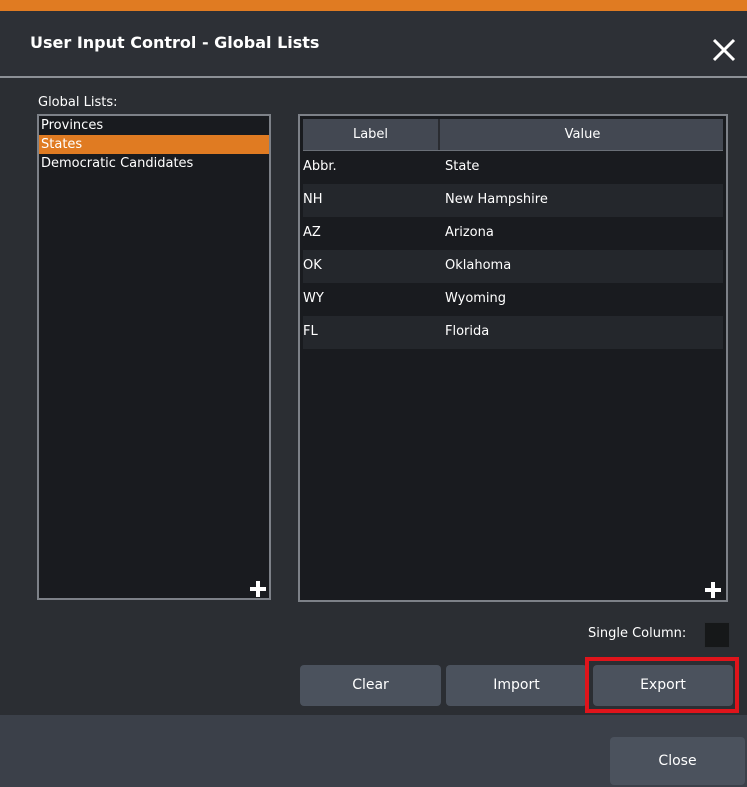 Image resolution: width=747 pixels, height=787 pixels. Describe the element at coordinates (154, 163) in the screenshot. I see `list-item-democratic-candidates: Democratic Candidates` at that location.